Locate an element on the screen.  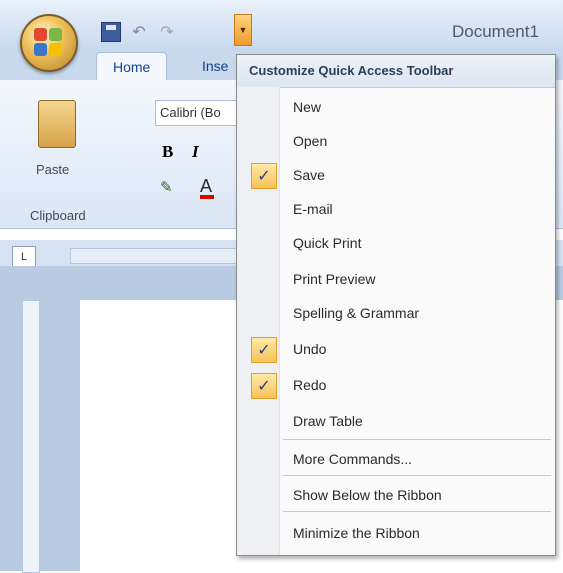
menu-item-label: Draw Table is located at coordinates (328, 421).